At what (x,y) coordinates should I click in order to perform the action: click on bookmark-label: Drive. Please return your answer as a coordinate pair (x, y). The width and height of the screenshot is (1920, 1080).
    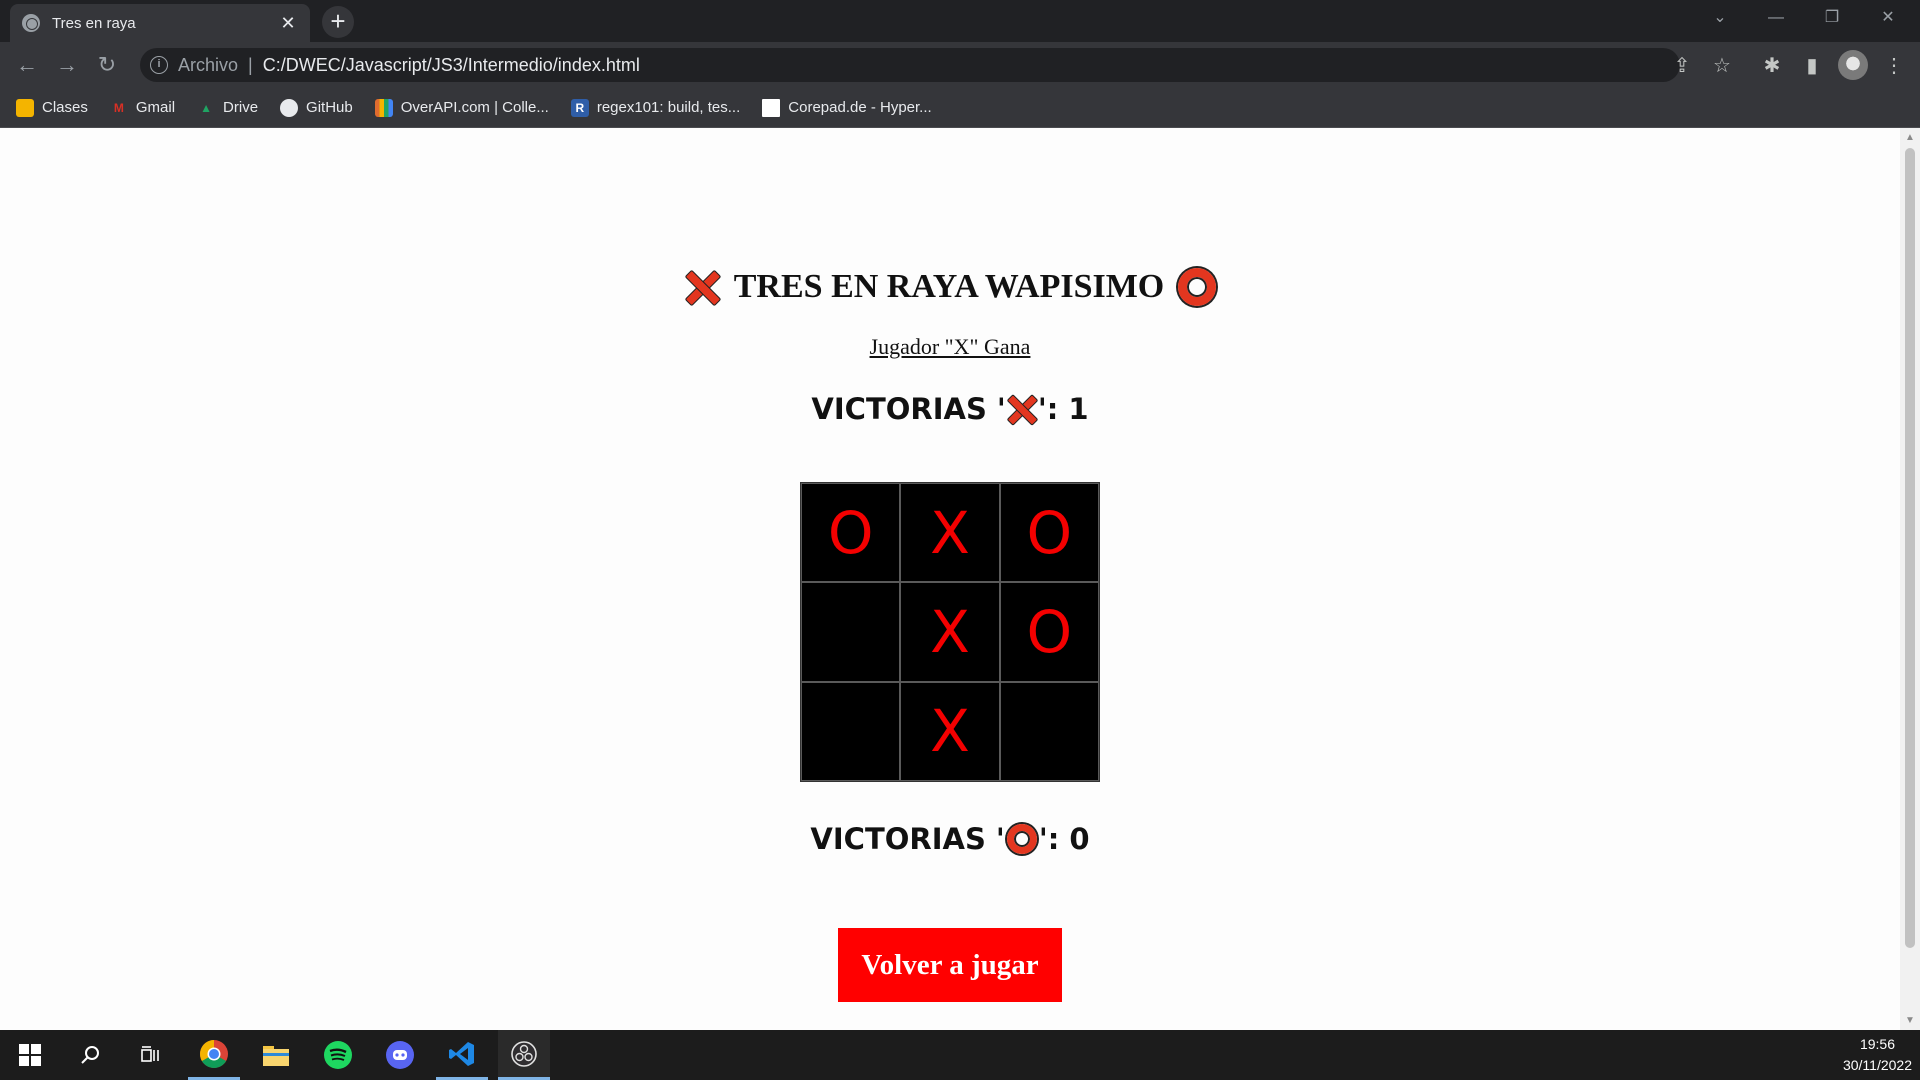
    Looking at the image, I should click on (241, 107).